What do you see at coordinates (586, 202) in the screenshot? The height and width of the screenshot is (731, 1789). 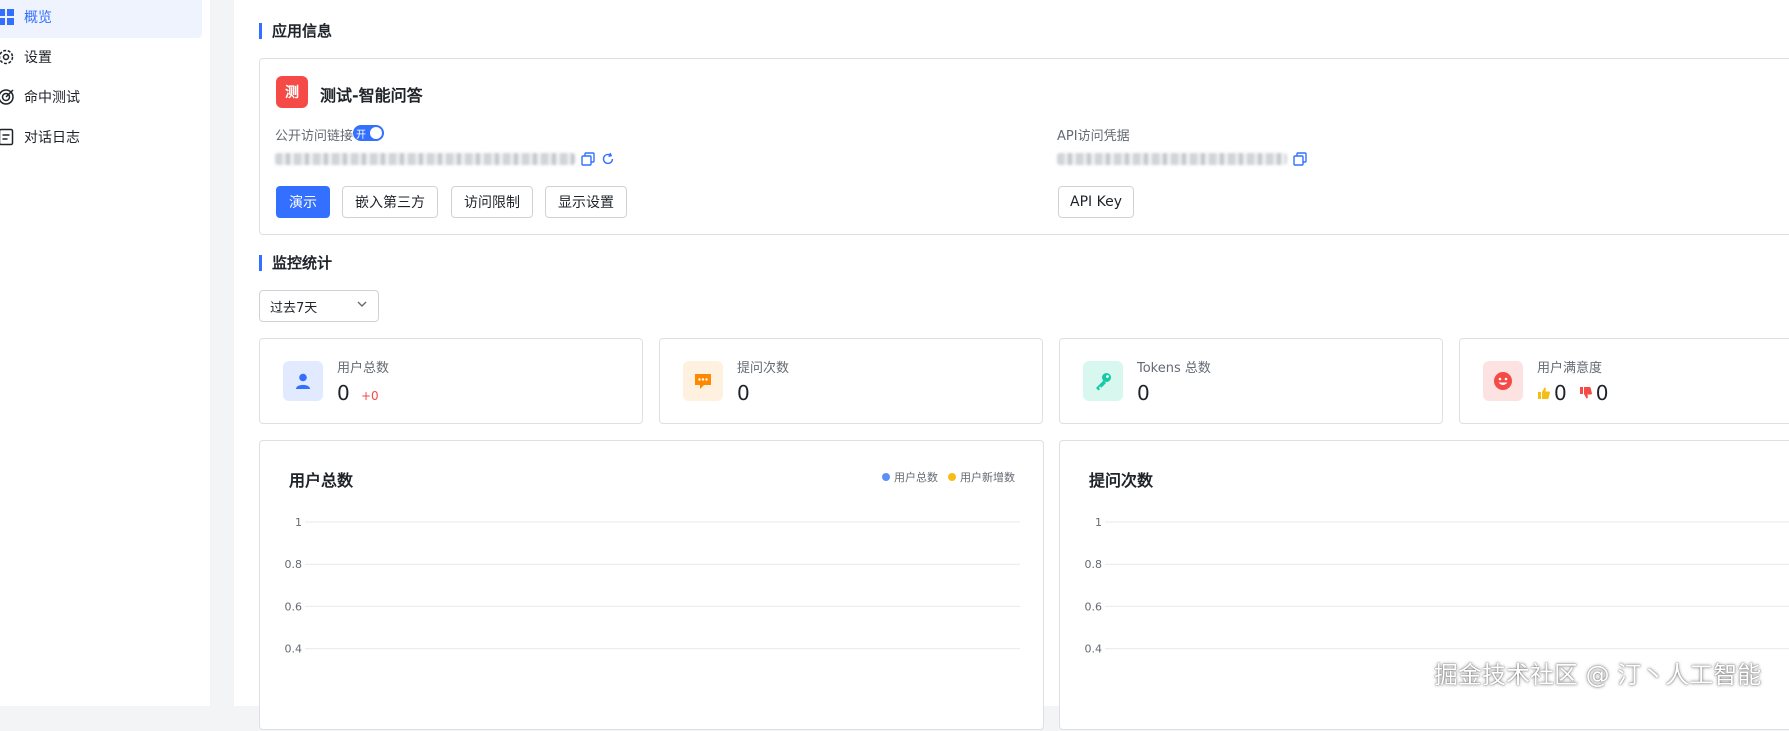 I see `display-settings-button: 显示设置` at bounding box center [586, 202].